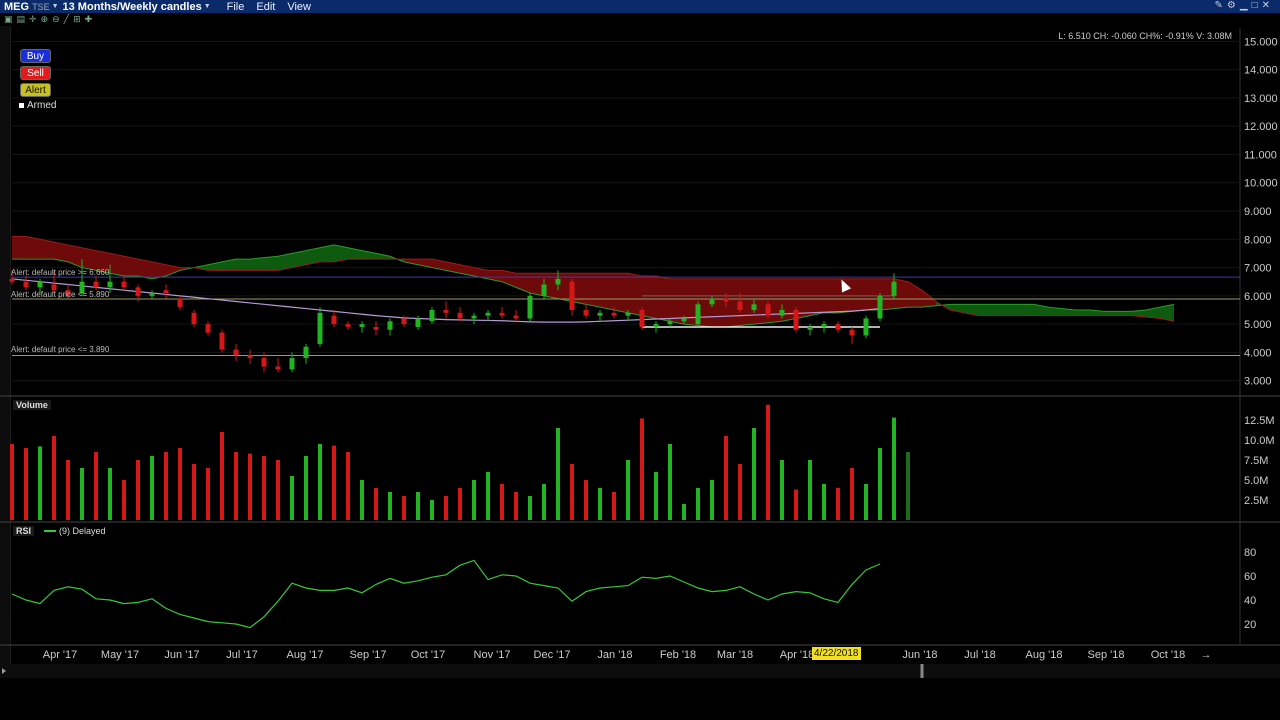 The height and width of the screenshot is (720, 1280). What do you see at coordinates (1250, 601) in the screenshot?
I see `rsi-tick-label: 40` at bounding box center [1250, 601].